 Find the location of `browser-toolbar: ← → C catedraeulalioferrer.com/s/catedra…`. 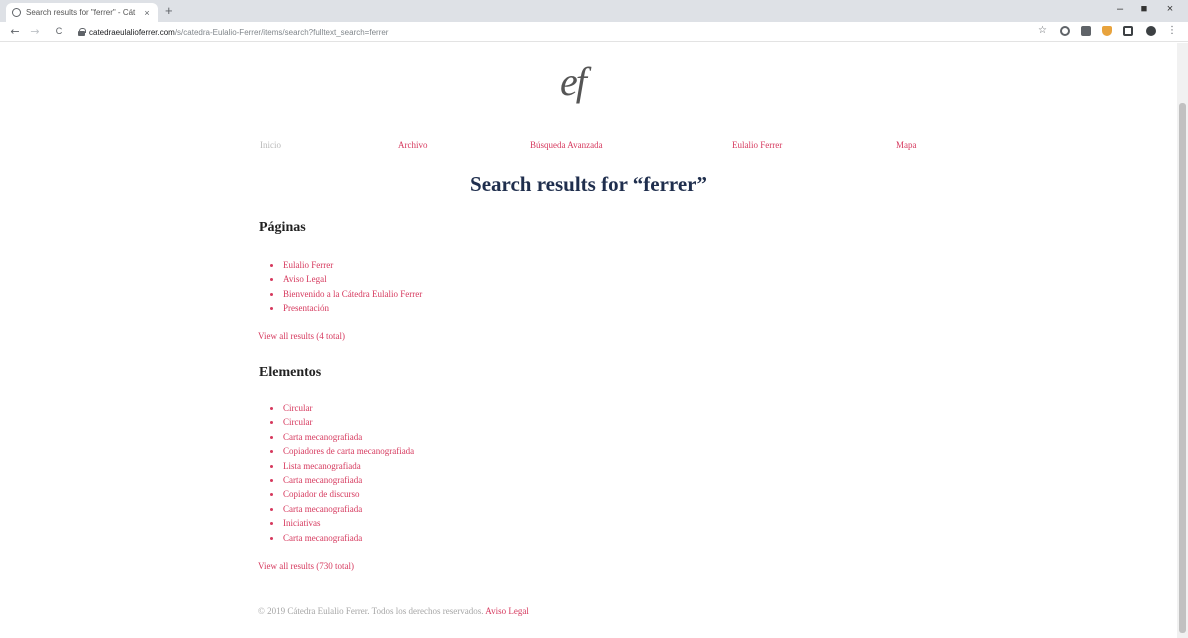

browser-toolbar: ← → C catedraeulalioferrer.com/s/catedra… is located at coordinates (594, 32).